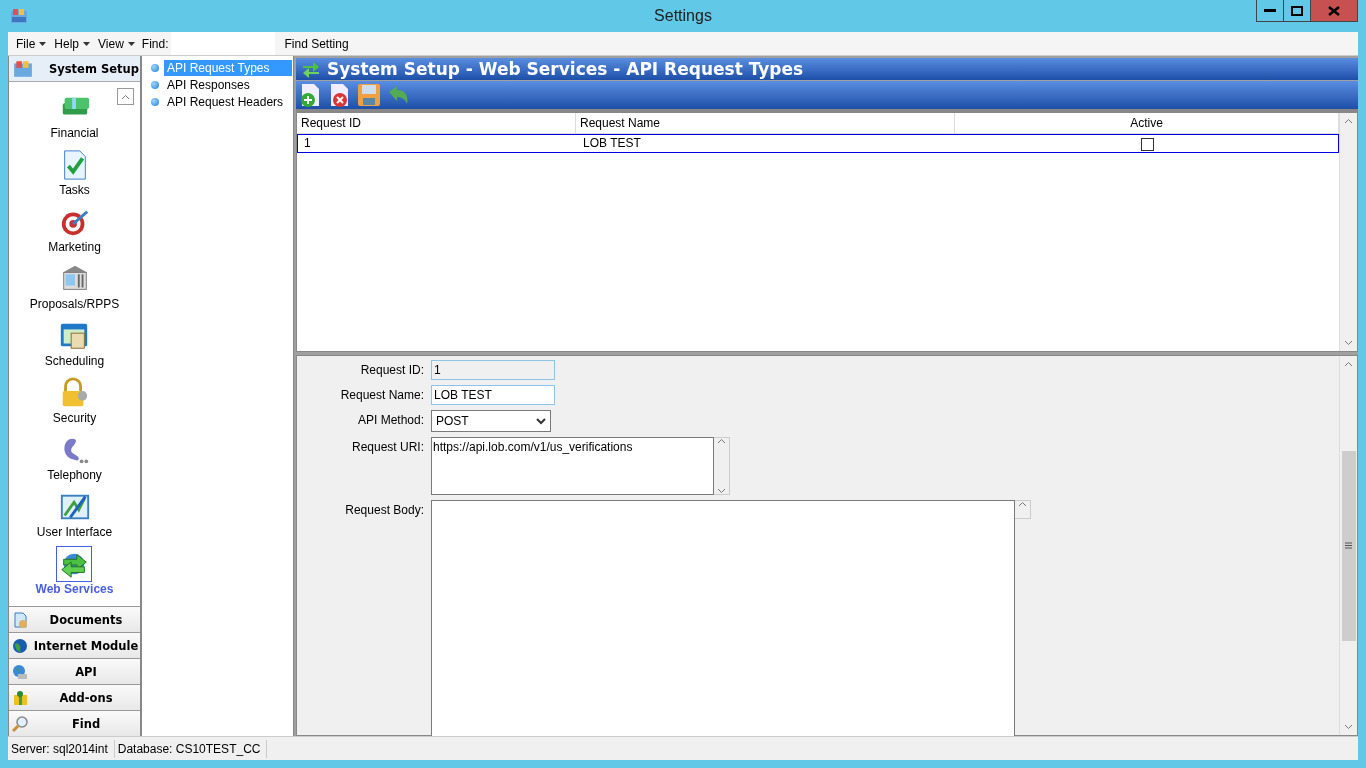 The width and height of the screenshot is (1366, 768). I want to click on save-button, so click(369, 95).